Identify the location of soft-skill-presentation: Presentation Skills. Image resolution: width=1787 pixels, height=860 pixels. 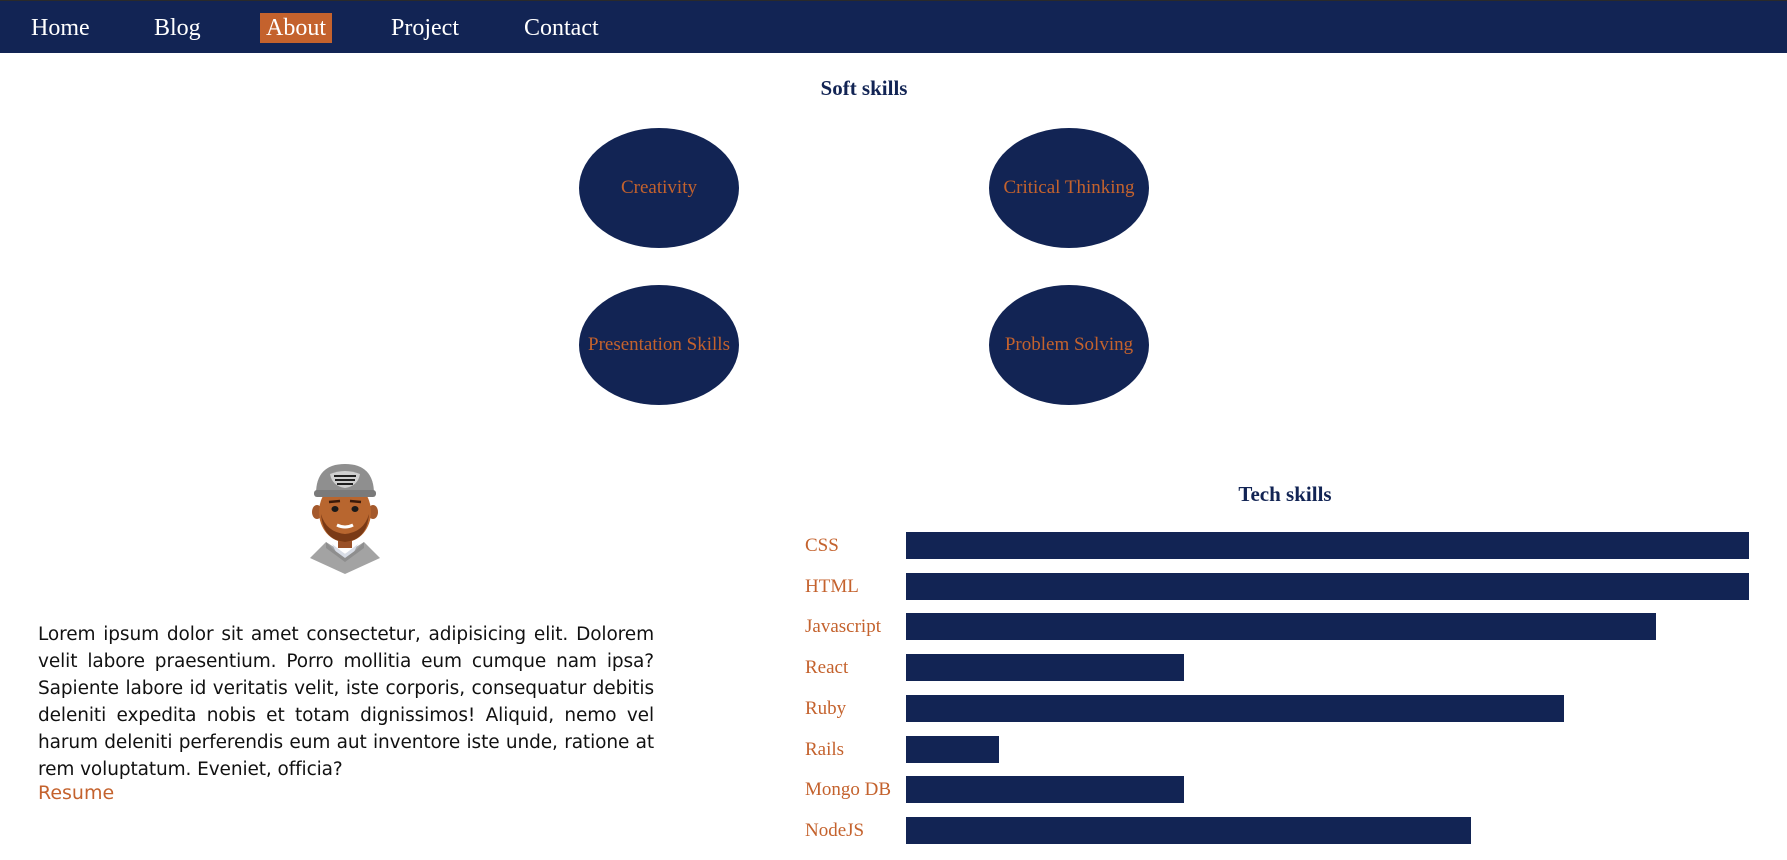
(659, 345).